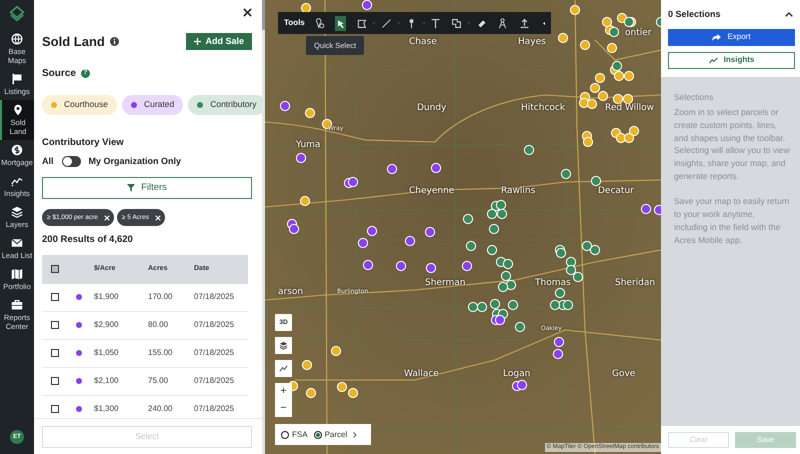 The image size is (800, 454). Describe the element at coordinates (731, 37) in the screenshot. I see `export-button: Export` at that location.